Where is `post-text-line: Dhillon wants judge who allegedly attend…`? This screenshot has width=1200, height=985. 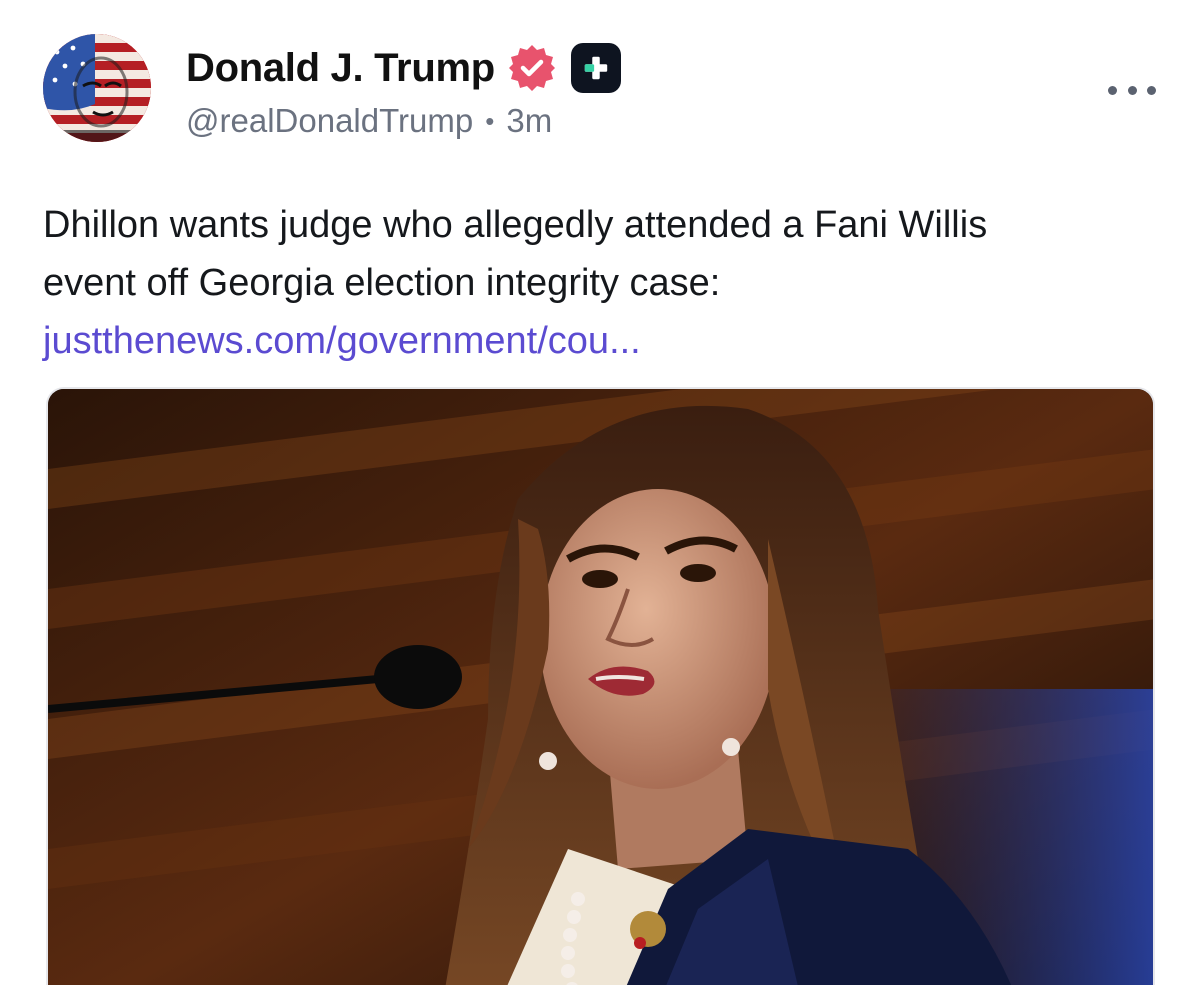
post-text-line: Dhillon wants judge who allegedly attend… is located at coordinates (515, 225).